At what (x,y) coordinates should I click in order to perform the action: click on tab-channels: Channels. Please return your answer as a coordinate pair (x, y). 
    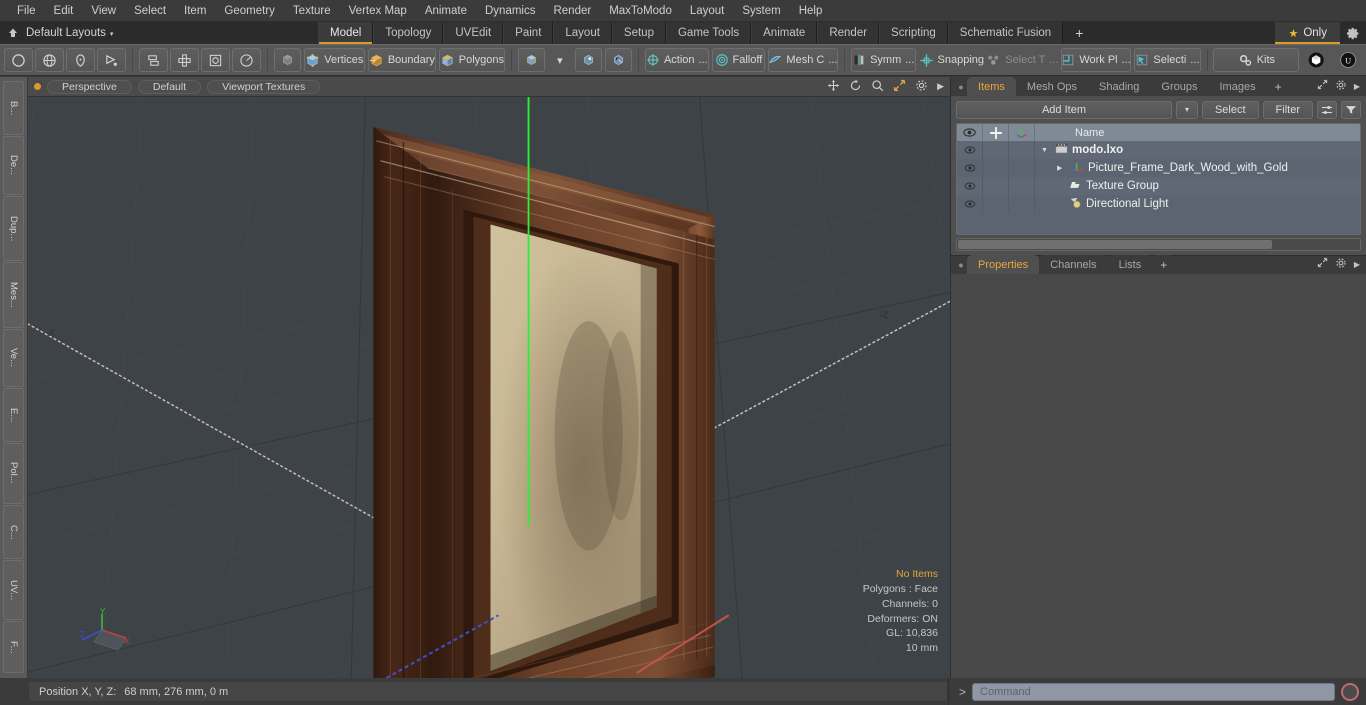
    Looking at the image, I should click on (1073, 264).